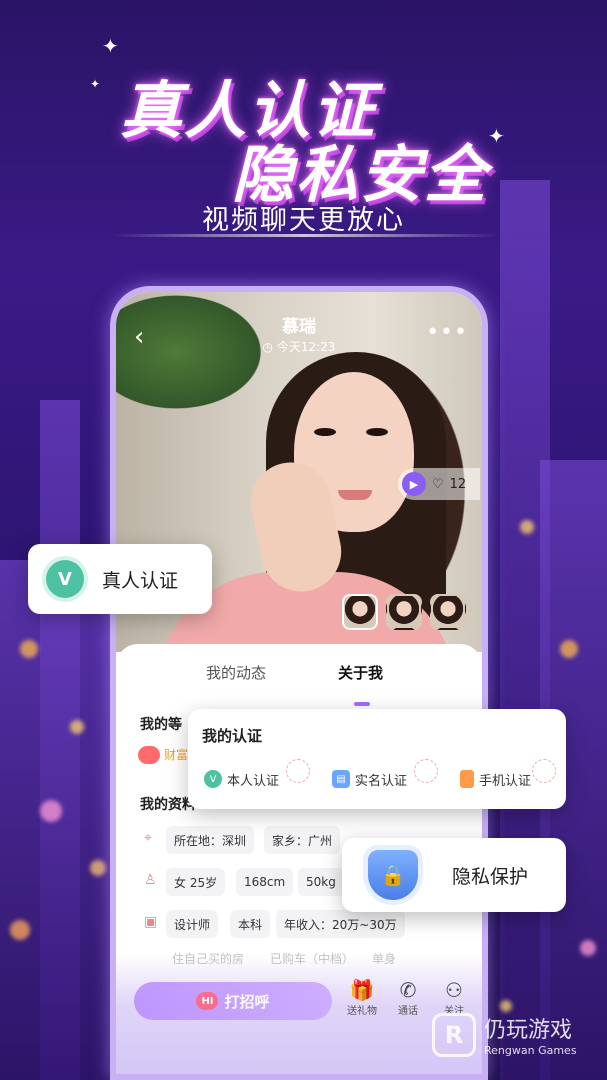 This screenshot has height=1080, width=607. I want to click on cert-title: 我的认证, so click(232, 736).